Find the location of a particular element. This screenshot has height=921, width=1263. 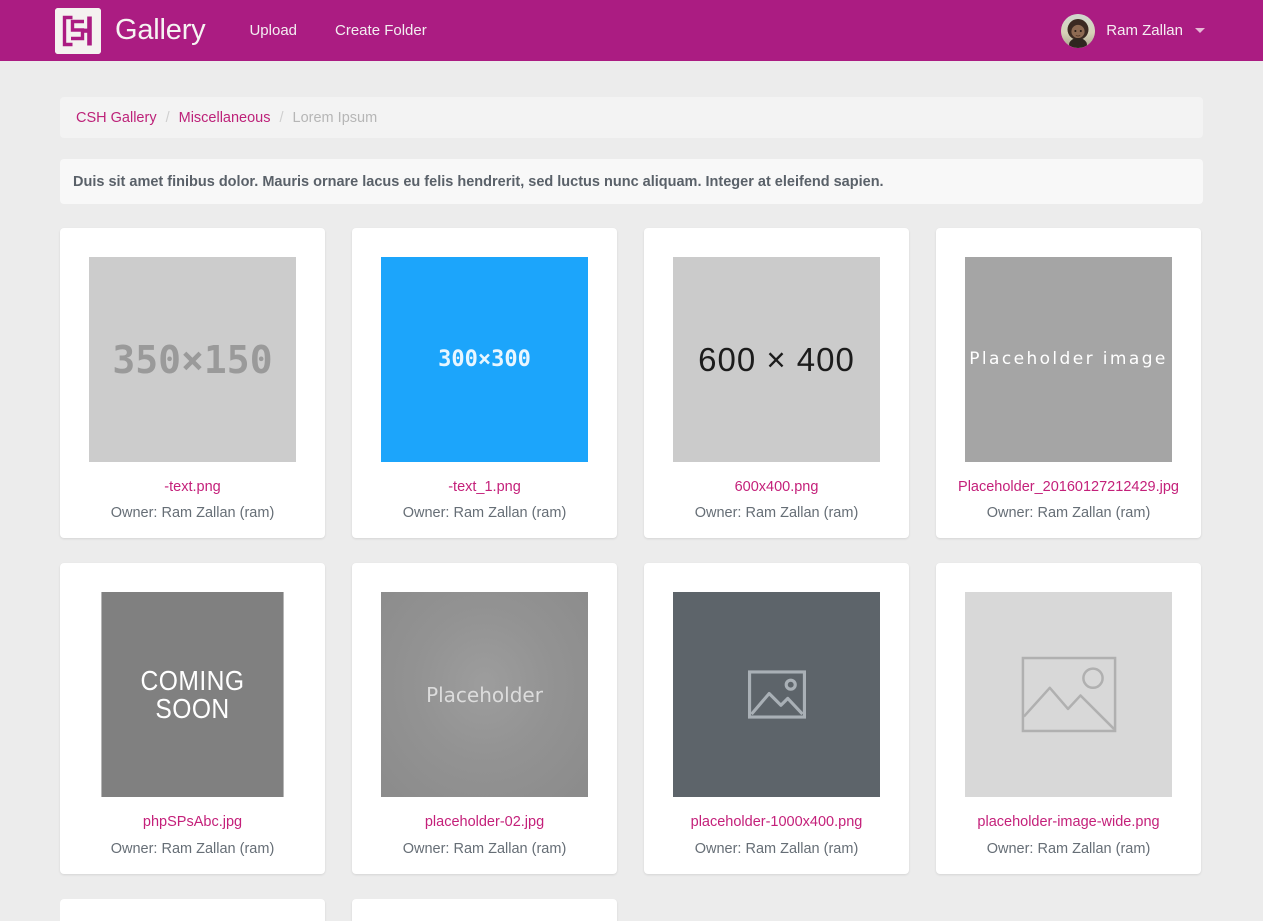

nav-links: Upload Create Folder is located at coordinates (337, 30).